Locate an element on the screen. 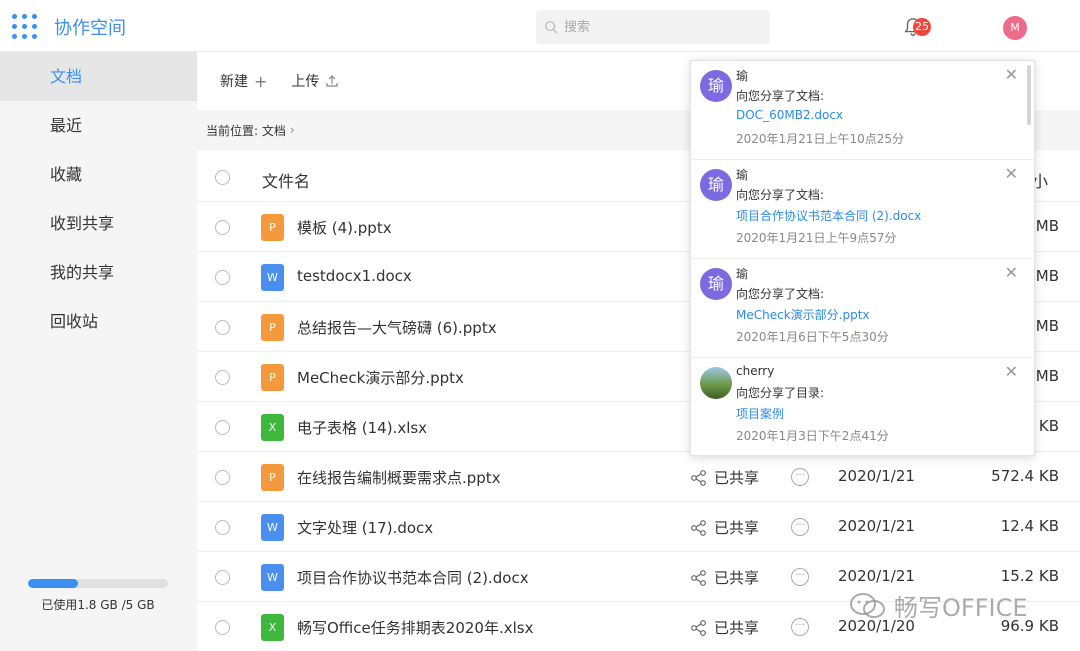 The image size is (1080, 651). file-name: testdocx1.docx is located at coordinates (354, 276).